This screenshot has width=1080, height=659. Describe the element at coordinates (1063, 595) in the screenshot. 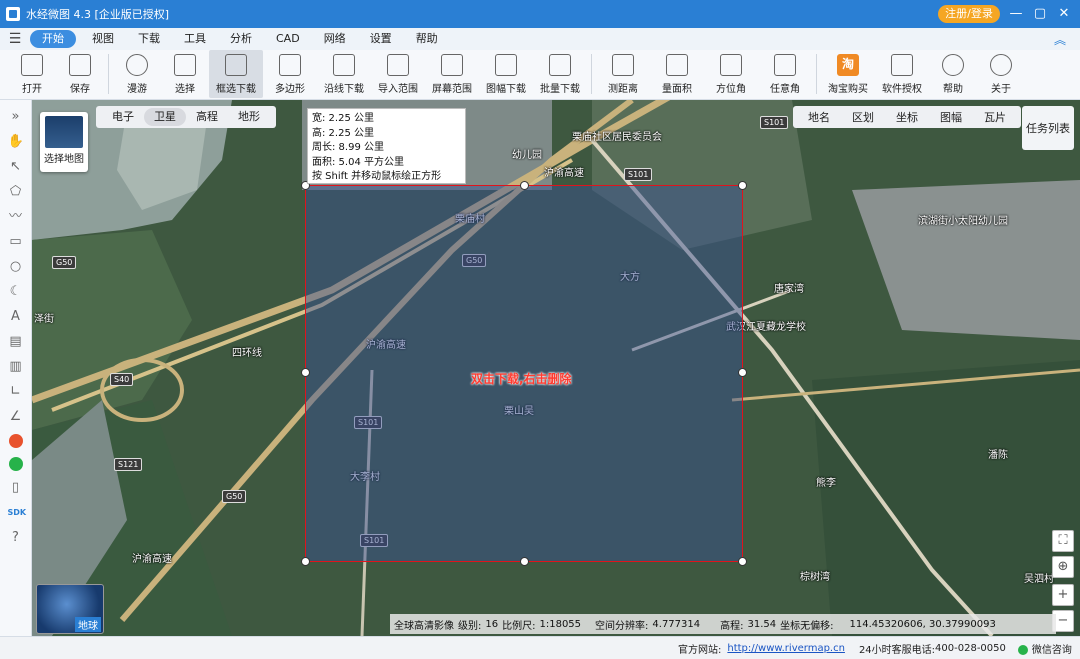

I see `zoom-in-button: +` at that location.